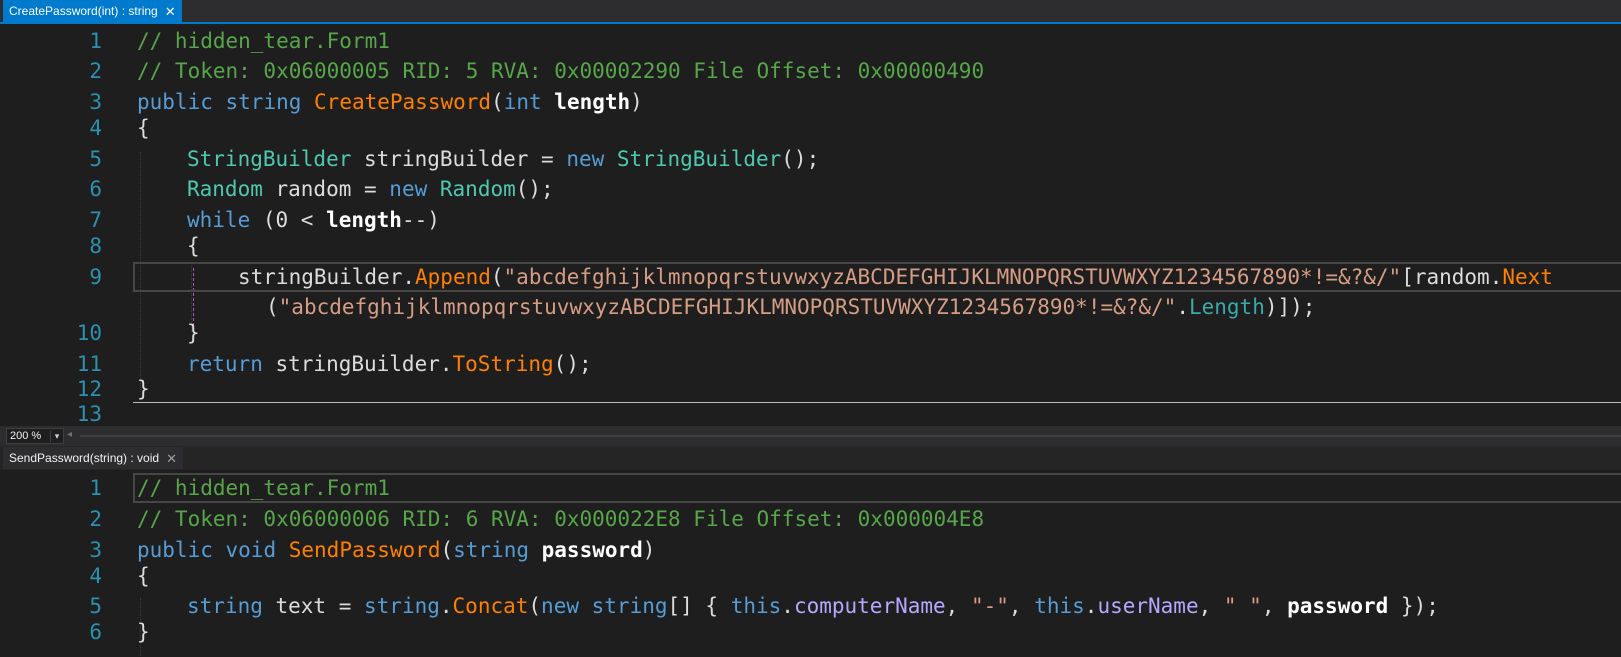 The width and height of the screenshot is (1621, 657). I want to click on code-text: text =, so click(313, 606).